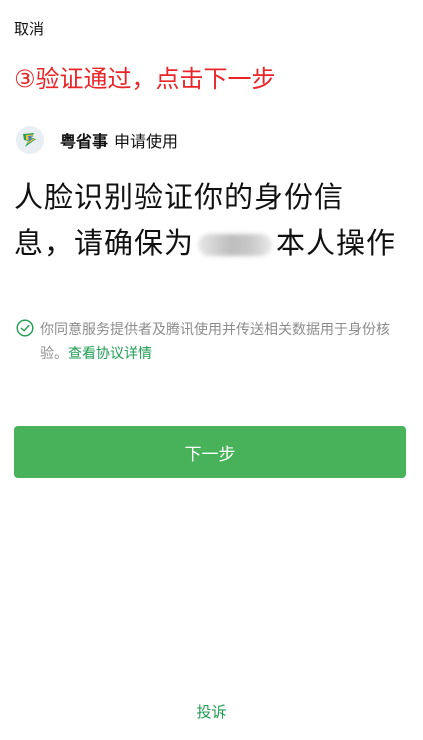 Image resolution: width=423 pixels, height=740 pixels. I want to click on blurred-name-redaction, so click(235, 245).